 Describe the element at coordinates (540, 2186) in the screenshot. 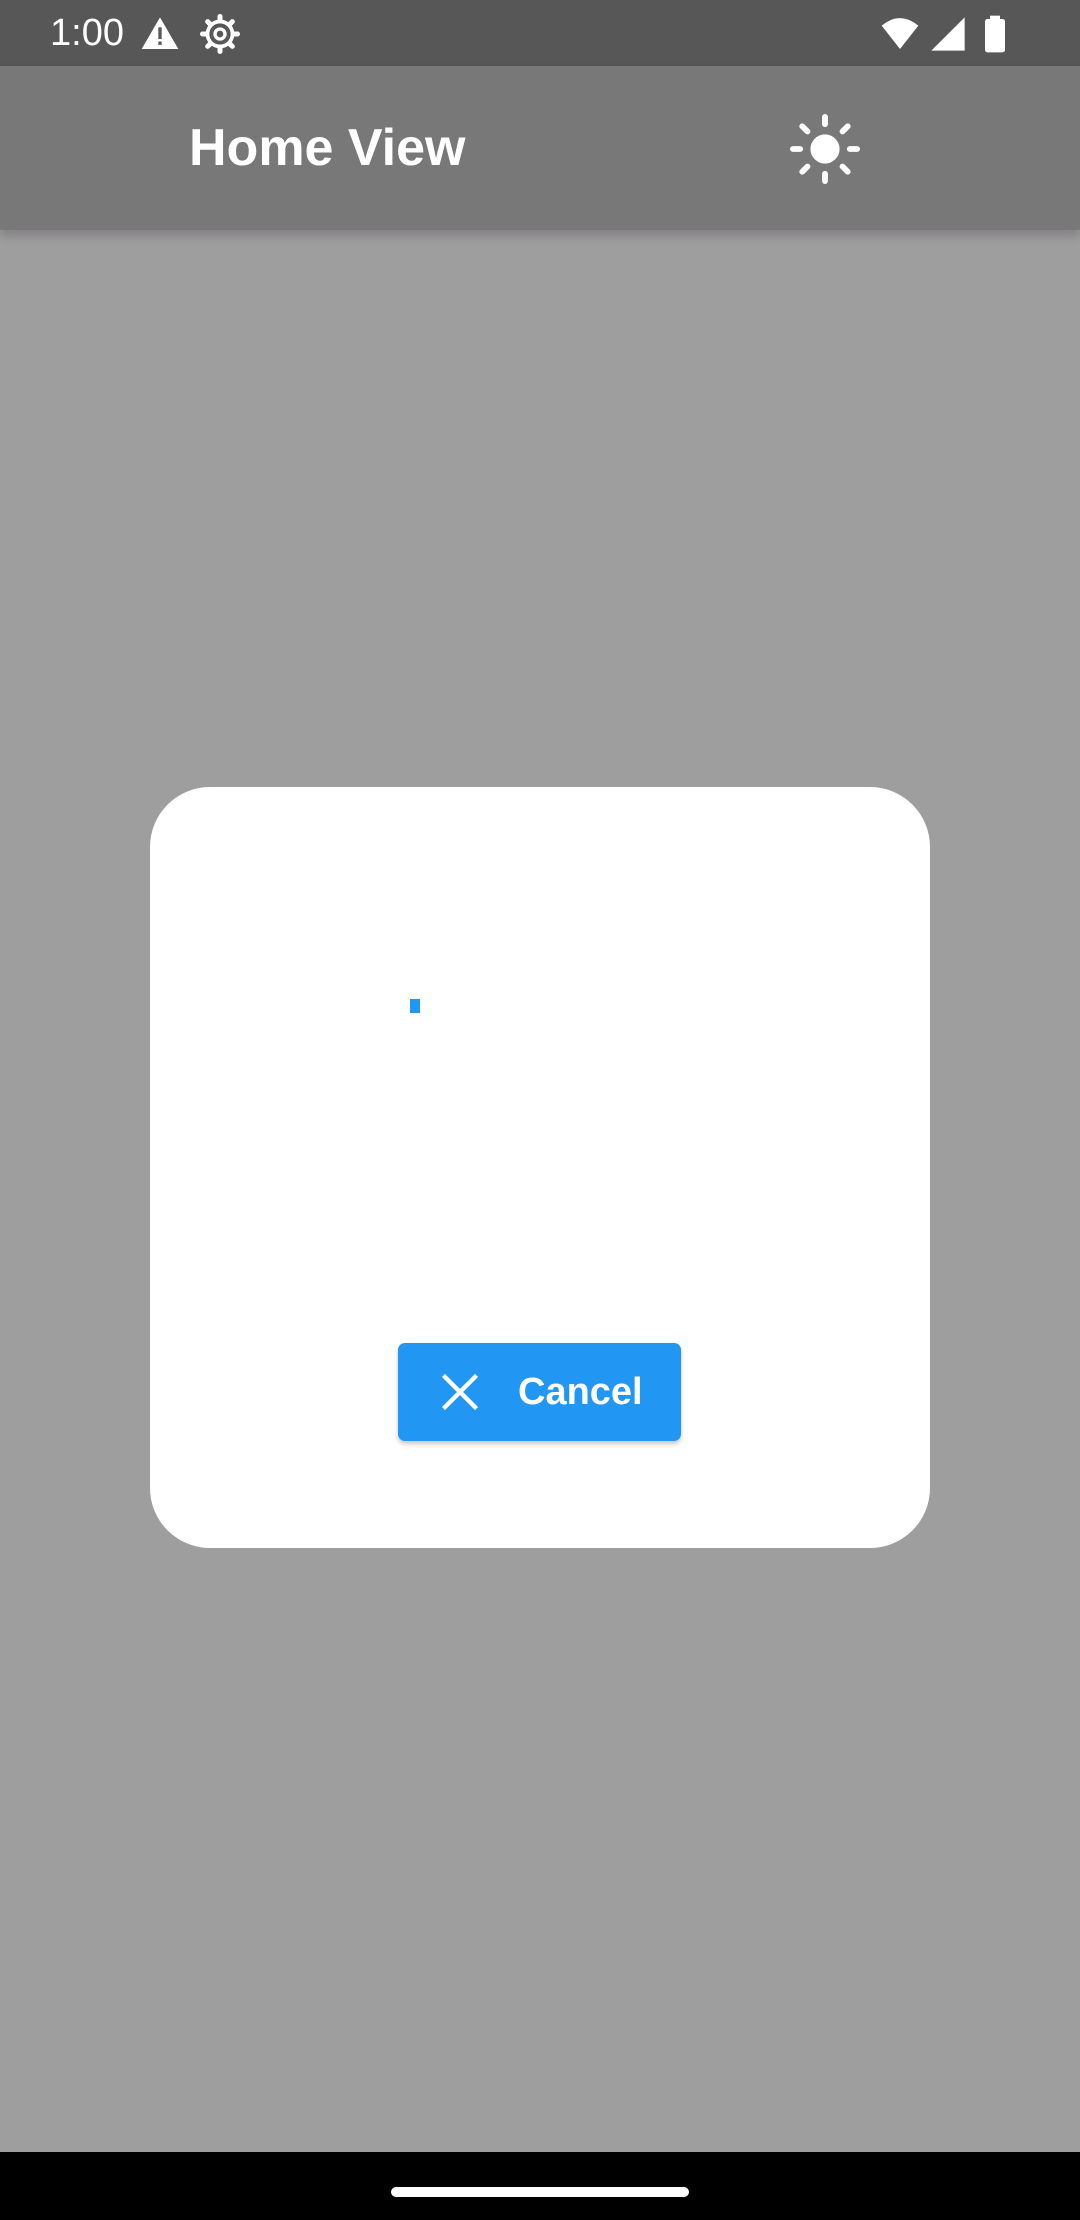

I see `navigation-bar` at that location.